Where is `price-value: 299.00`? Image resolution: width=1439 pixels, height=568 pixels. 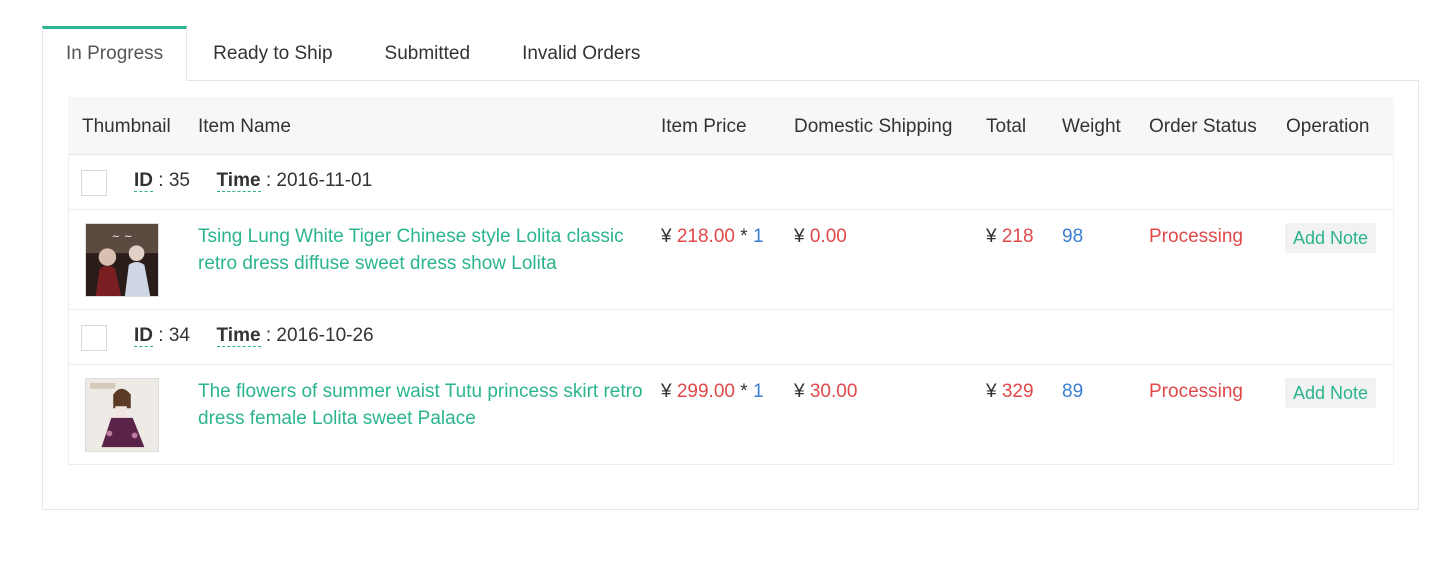
price-value: 299.00 is located at coordinates (705, 391).